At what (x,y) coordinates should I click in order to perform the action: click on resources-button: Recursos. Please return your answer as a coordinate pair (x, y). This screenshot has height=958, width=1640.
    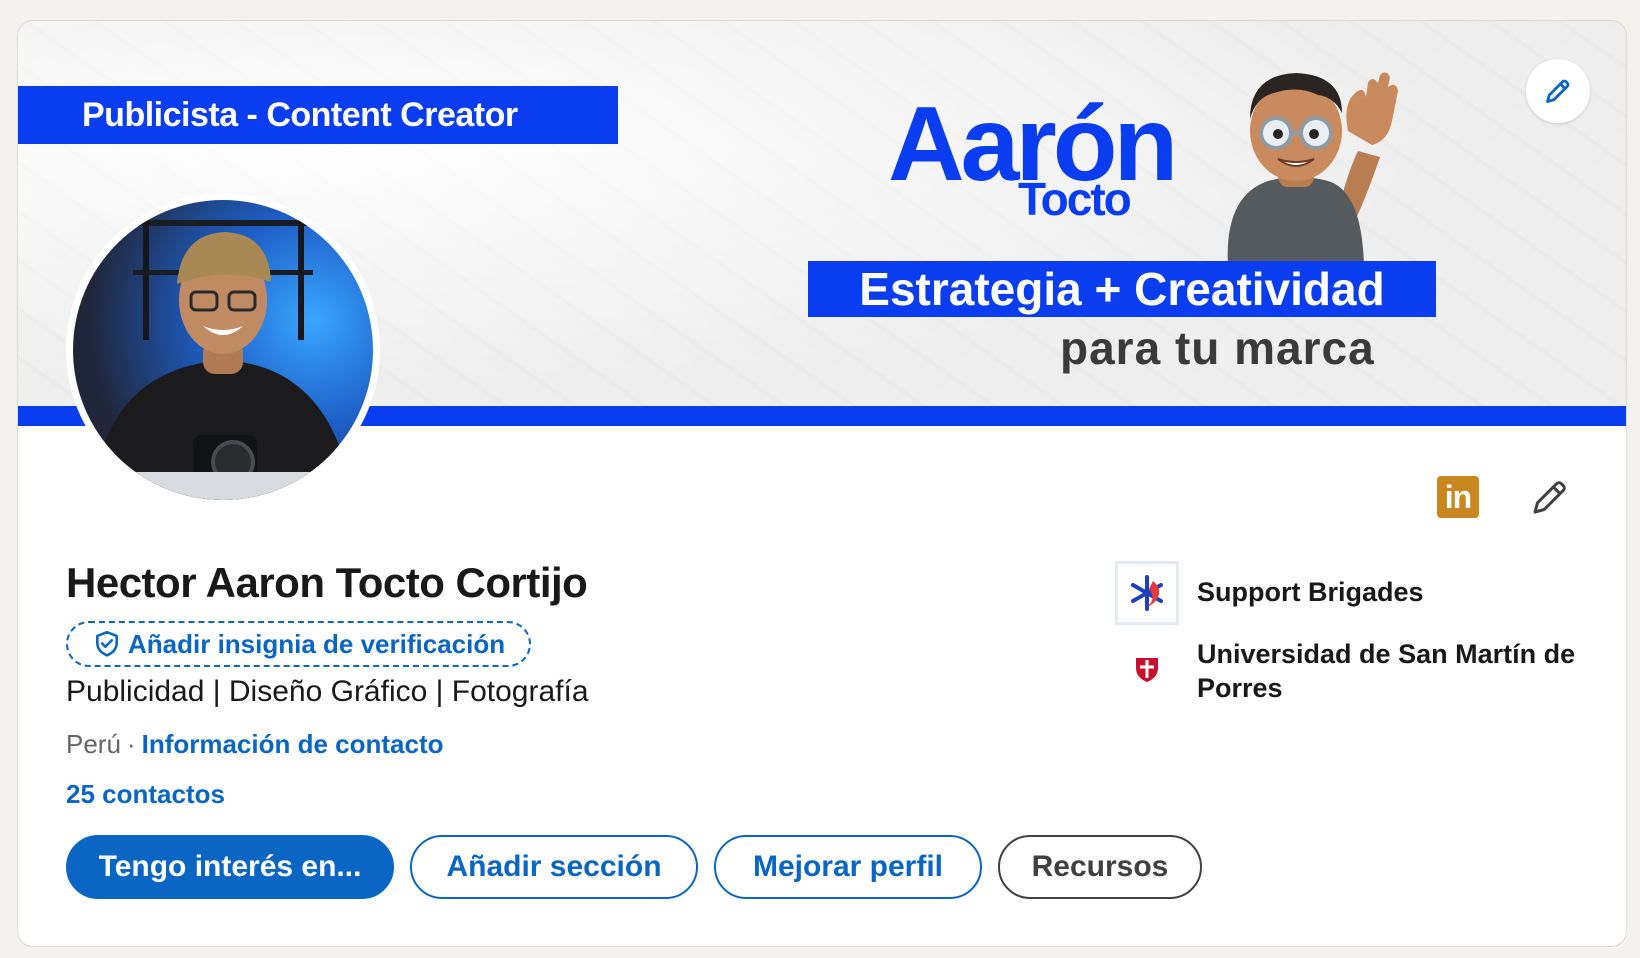
    Looking at the image, I should click on (1100, 867).